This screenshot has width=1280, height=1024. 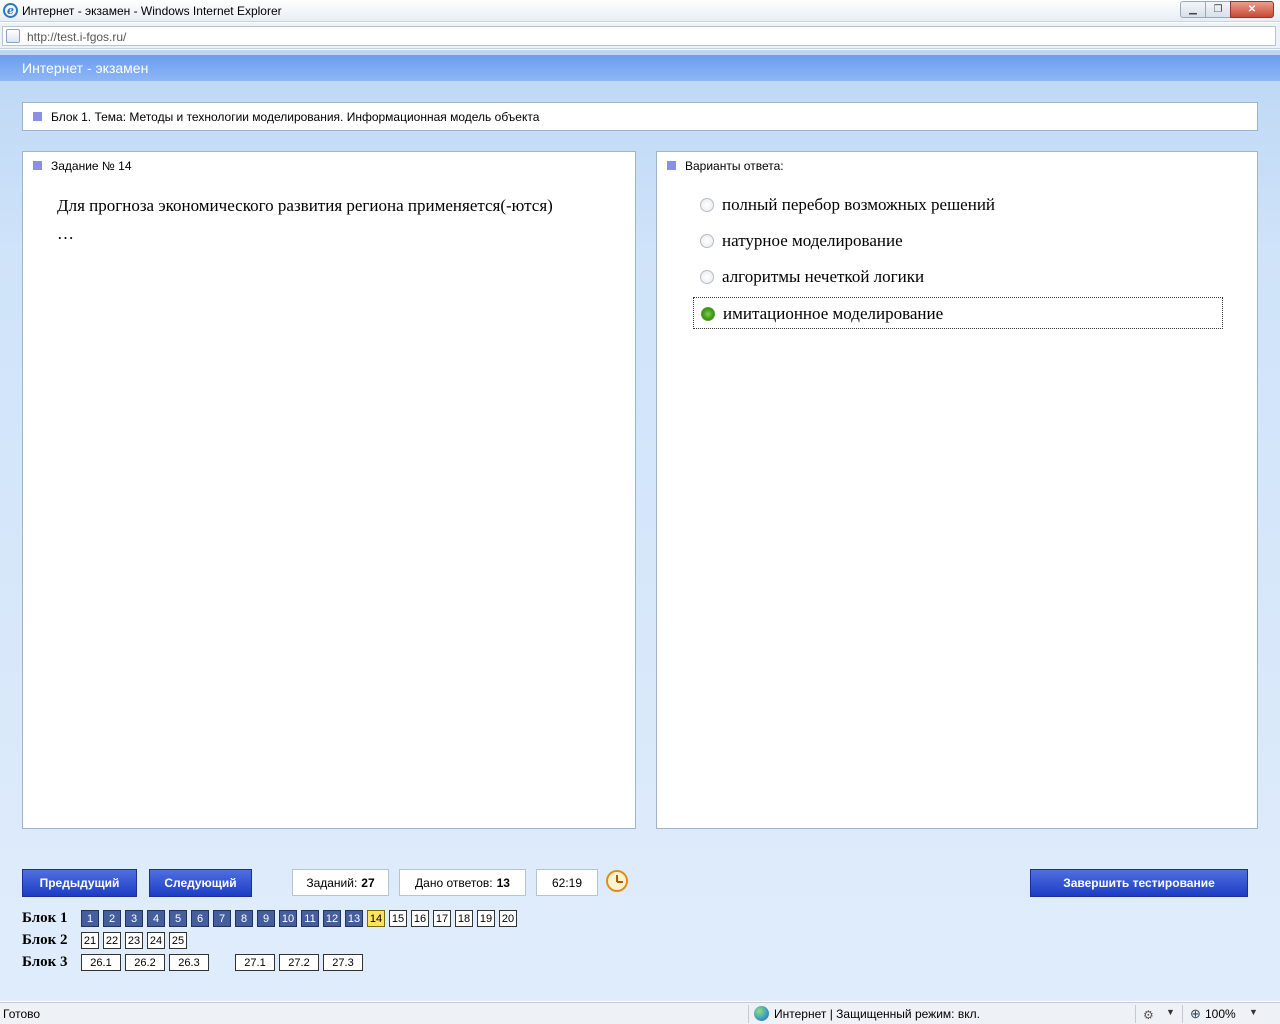 What do you see at coordinates (45, 918) in the screenshot?
I see `block-label: Блок 1` at bounding box center [45, 918].